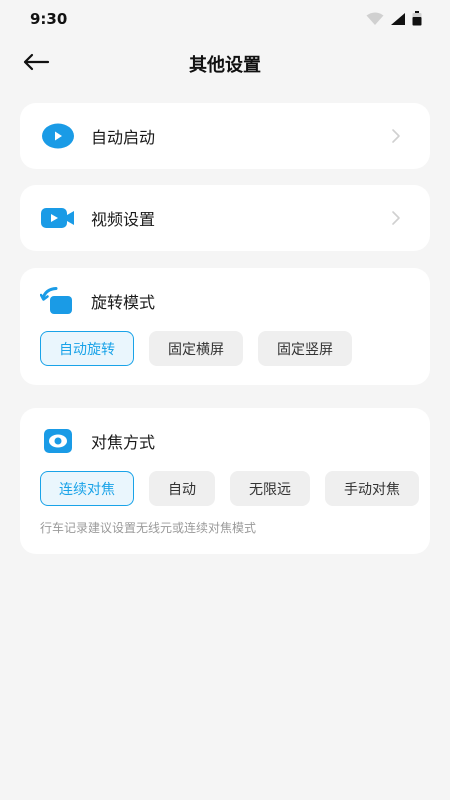 The image size is (450, 800). Describe the element at coordinates (58, 136) in the screenshot. I see `play-circle-icon` at that location.